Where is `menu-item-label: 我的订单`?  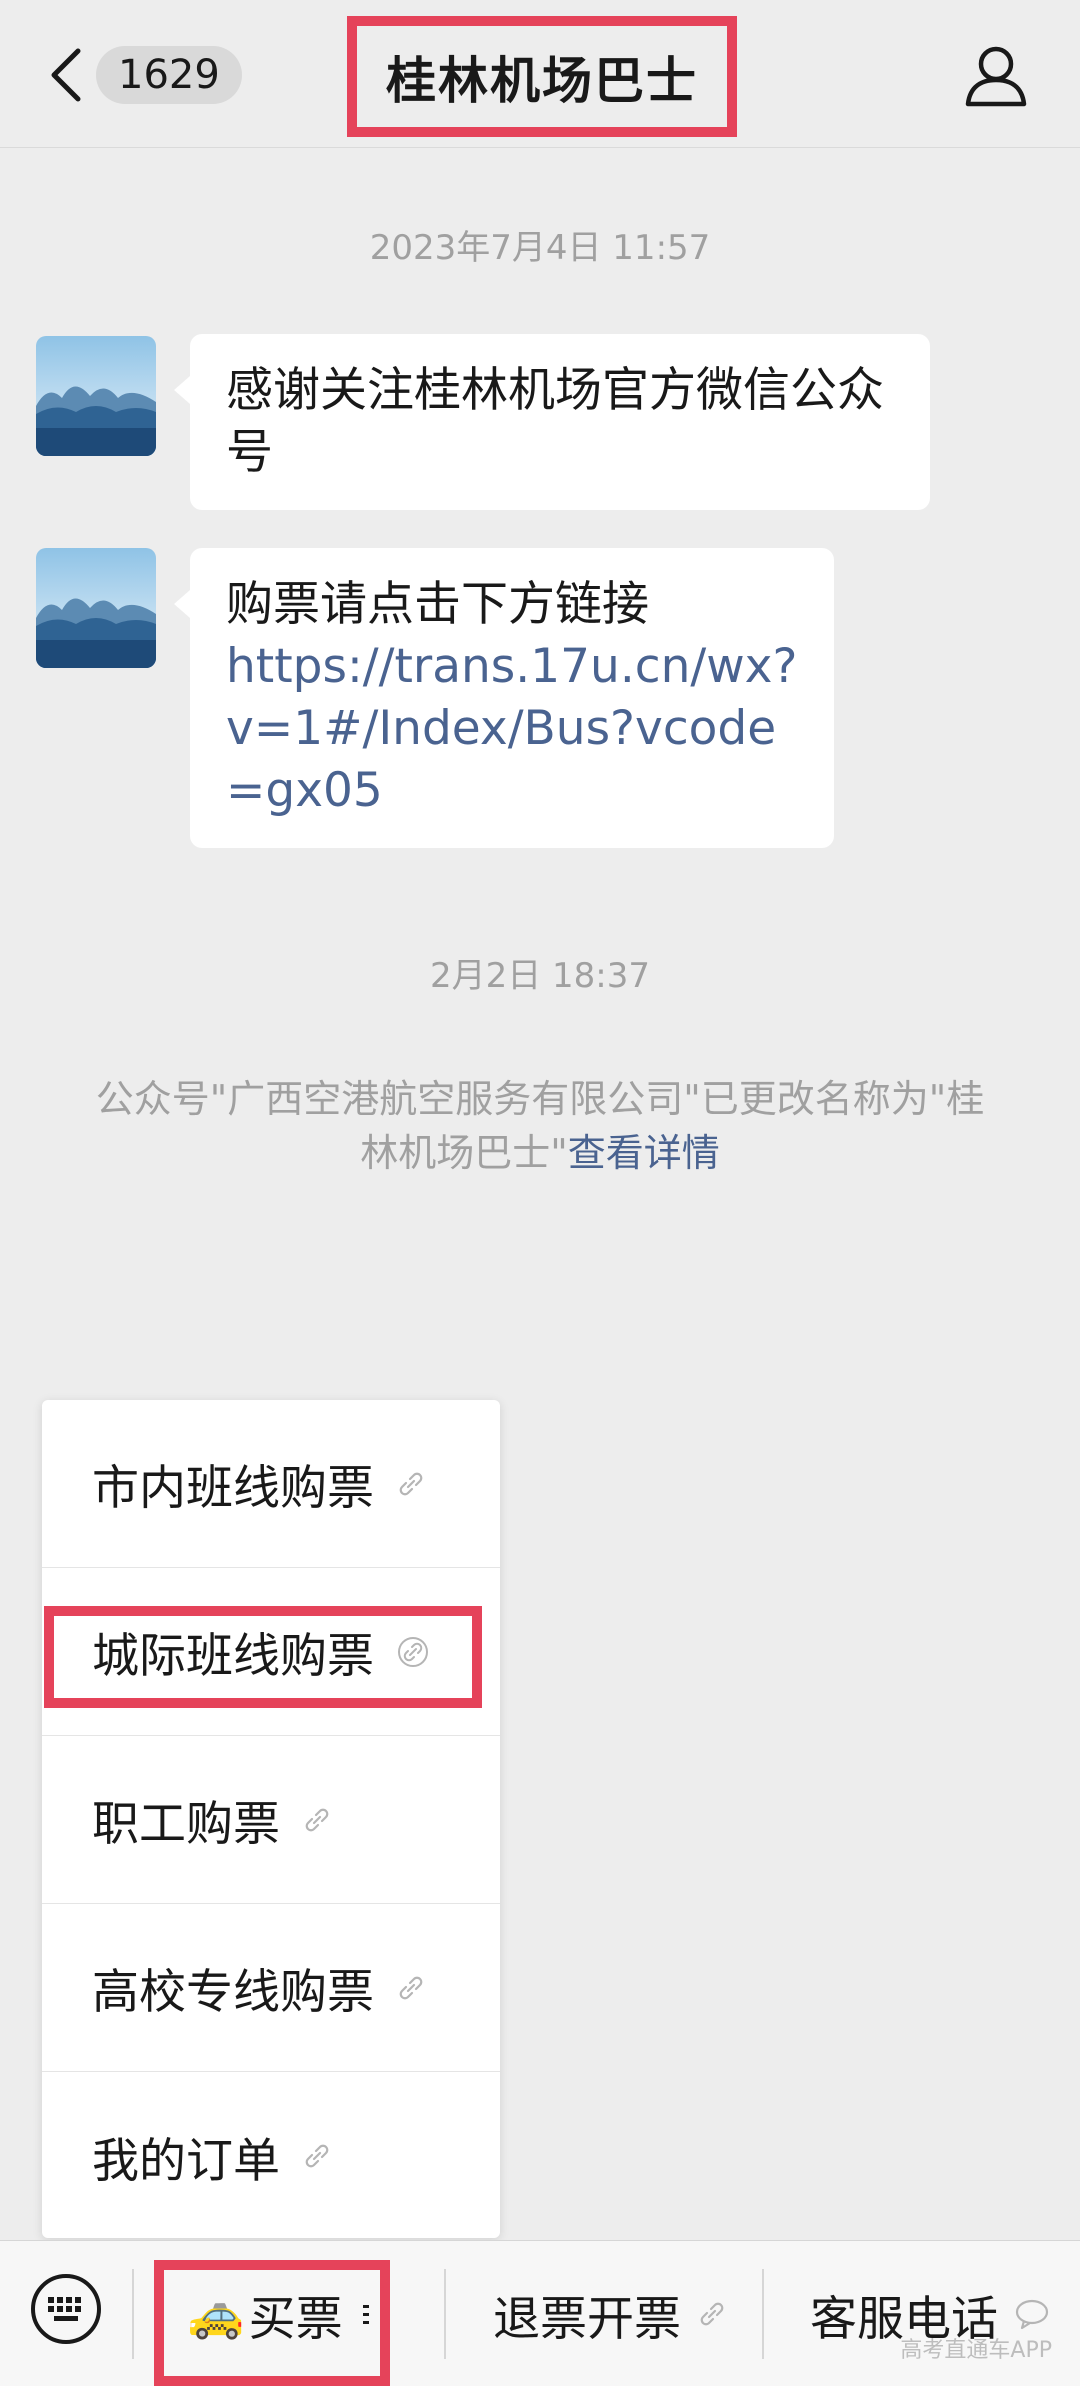
menu-item-label: 我的订单 is located at coordinates (186, 2161).